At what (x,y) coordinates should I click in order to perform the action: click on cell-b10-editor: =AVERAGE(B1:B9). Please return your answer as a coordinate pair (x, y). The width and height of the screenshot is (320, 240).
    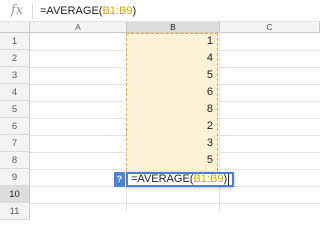
    Looking at the image, I should click on (180, 179).